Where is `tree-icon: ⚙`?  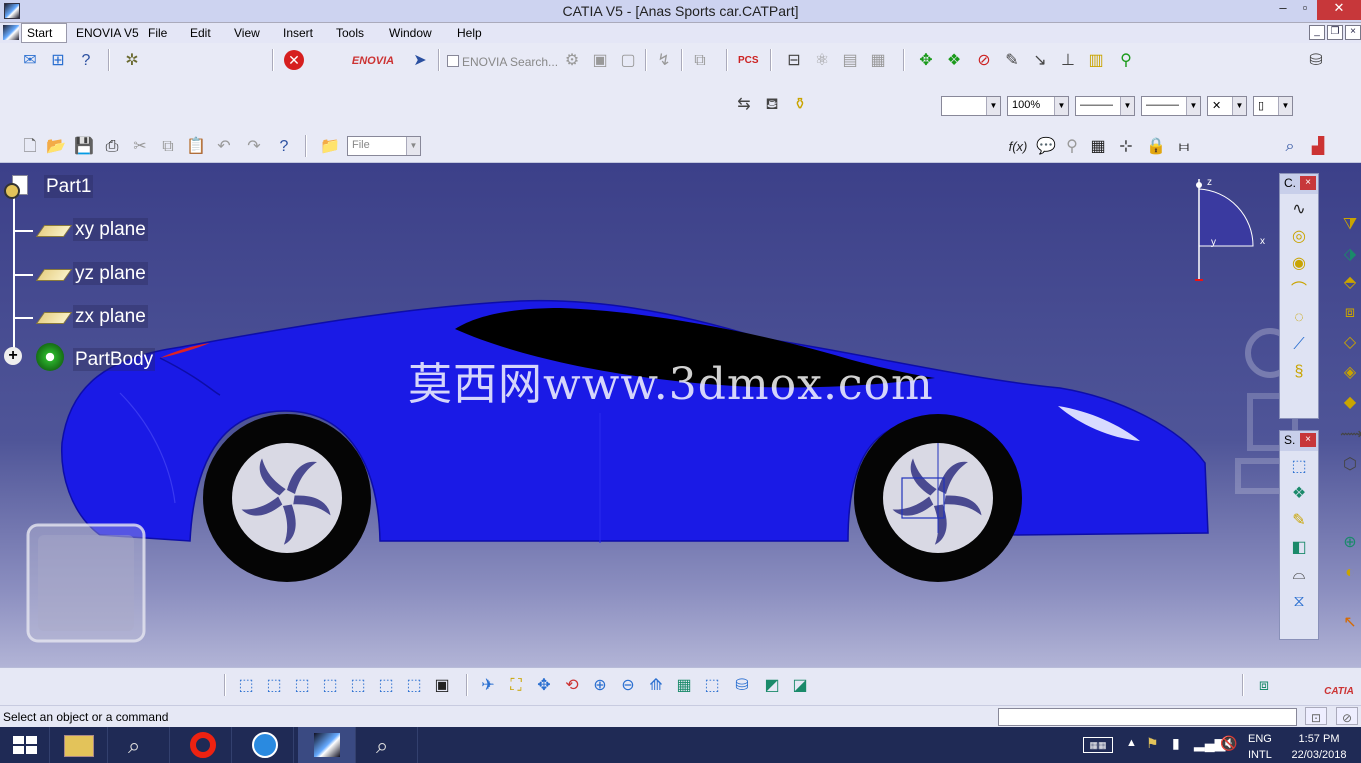 tree-icon: ⚙ is located at coordinates (572, 61).